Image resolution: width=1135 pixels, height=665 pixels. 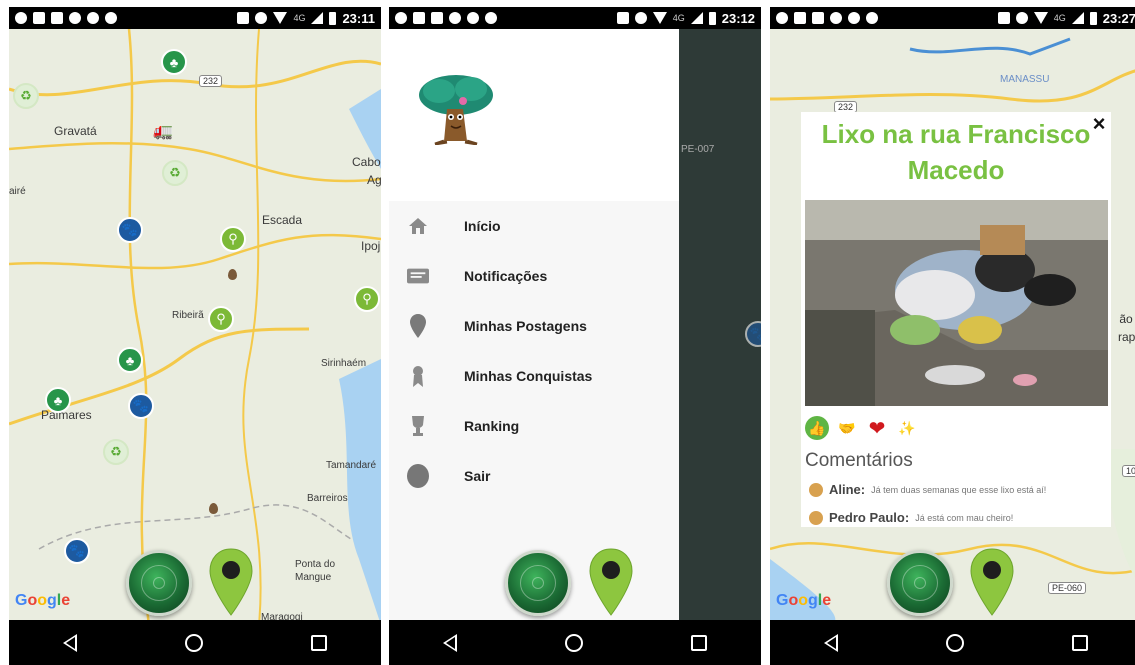 I want to click on map-label-aire: airé, so click(x=17, y=191).